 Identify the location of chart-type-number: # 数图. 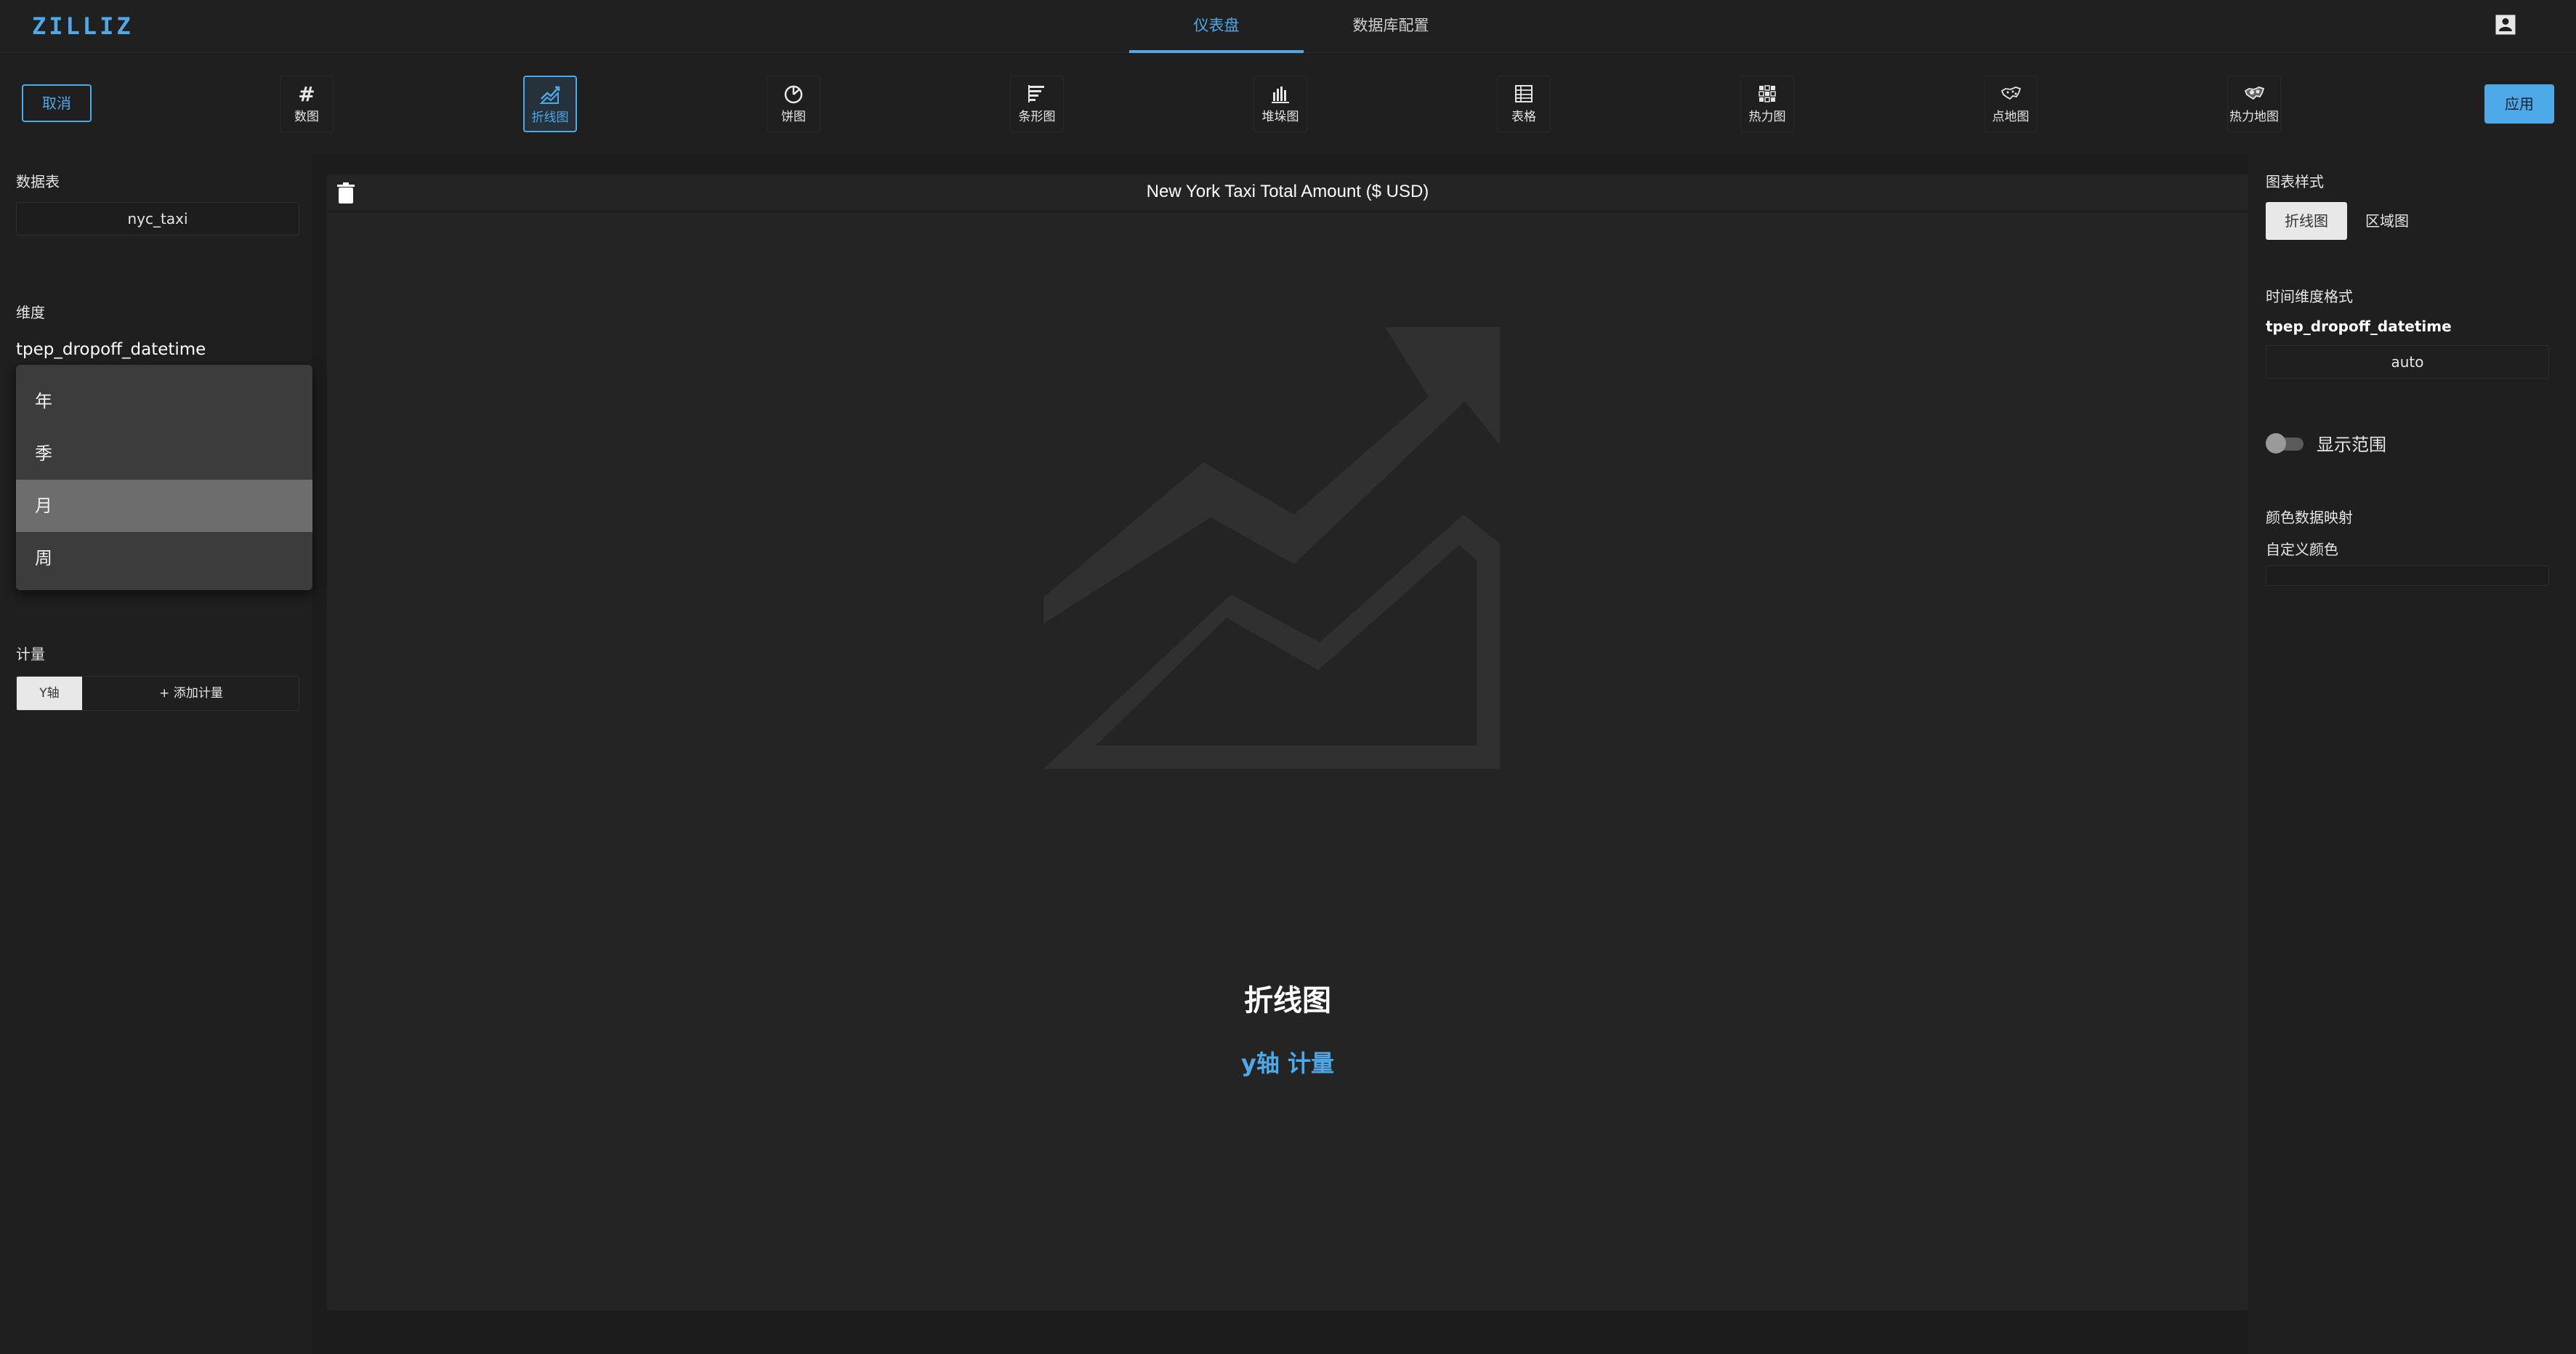
(307, 104).